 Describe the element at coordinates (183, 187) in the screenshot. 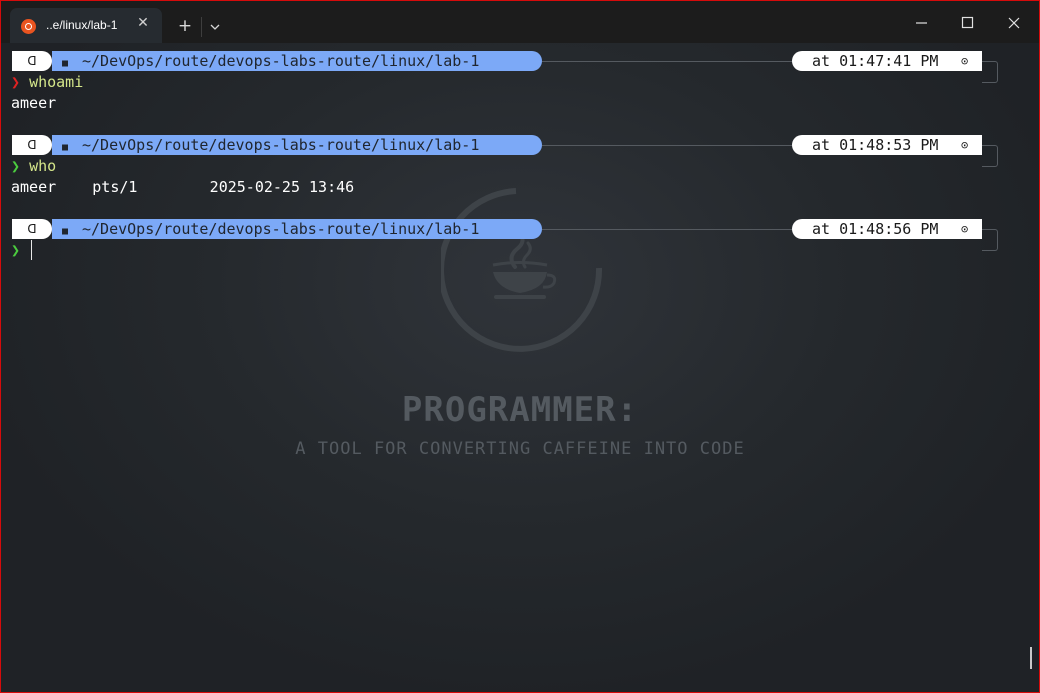

I see `command-output: ameer pts/1 2025-02-25 13:46` at that location.